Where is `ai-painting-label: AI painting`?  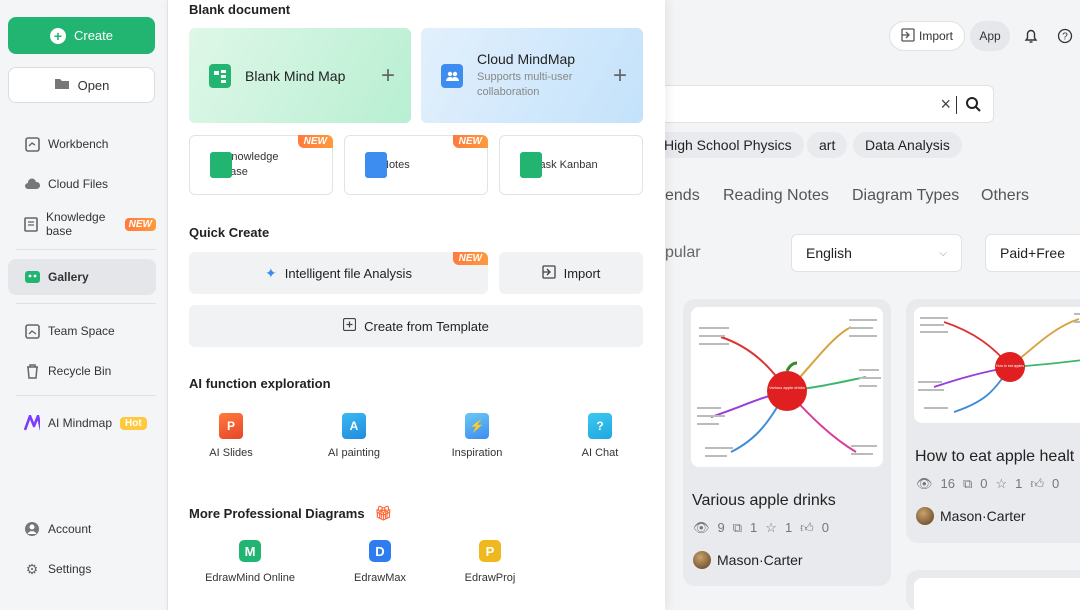 ai-painting-label: AI painting is located at coordinates (354, 453).